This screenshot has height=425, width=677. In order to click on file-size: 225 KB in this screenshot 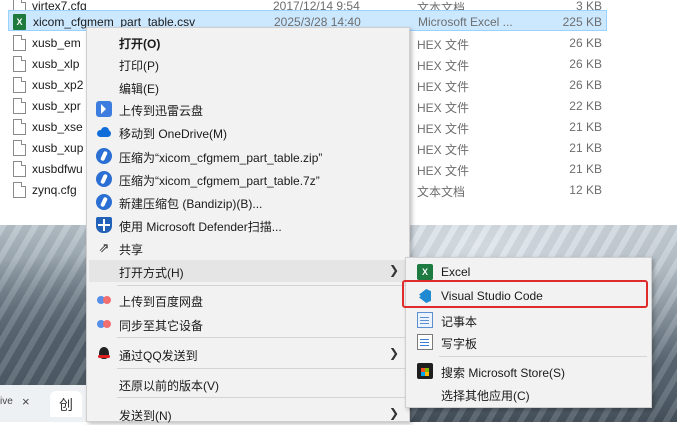, I will do `click(582, 22)`.